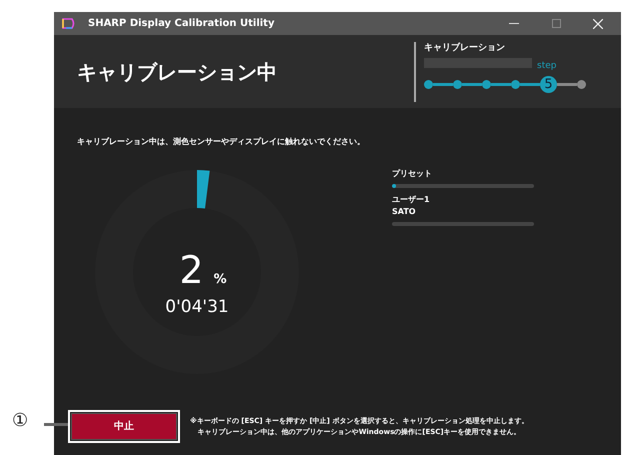 The image size is (627, 455). Describe the element at coordinates (177, 72) in the screenshot. I see `page-title: キャリブレーション中` at that location.